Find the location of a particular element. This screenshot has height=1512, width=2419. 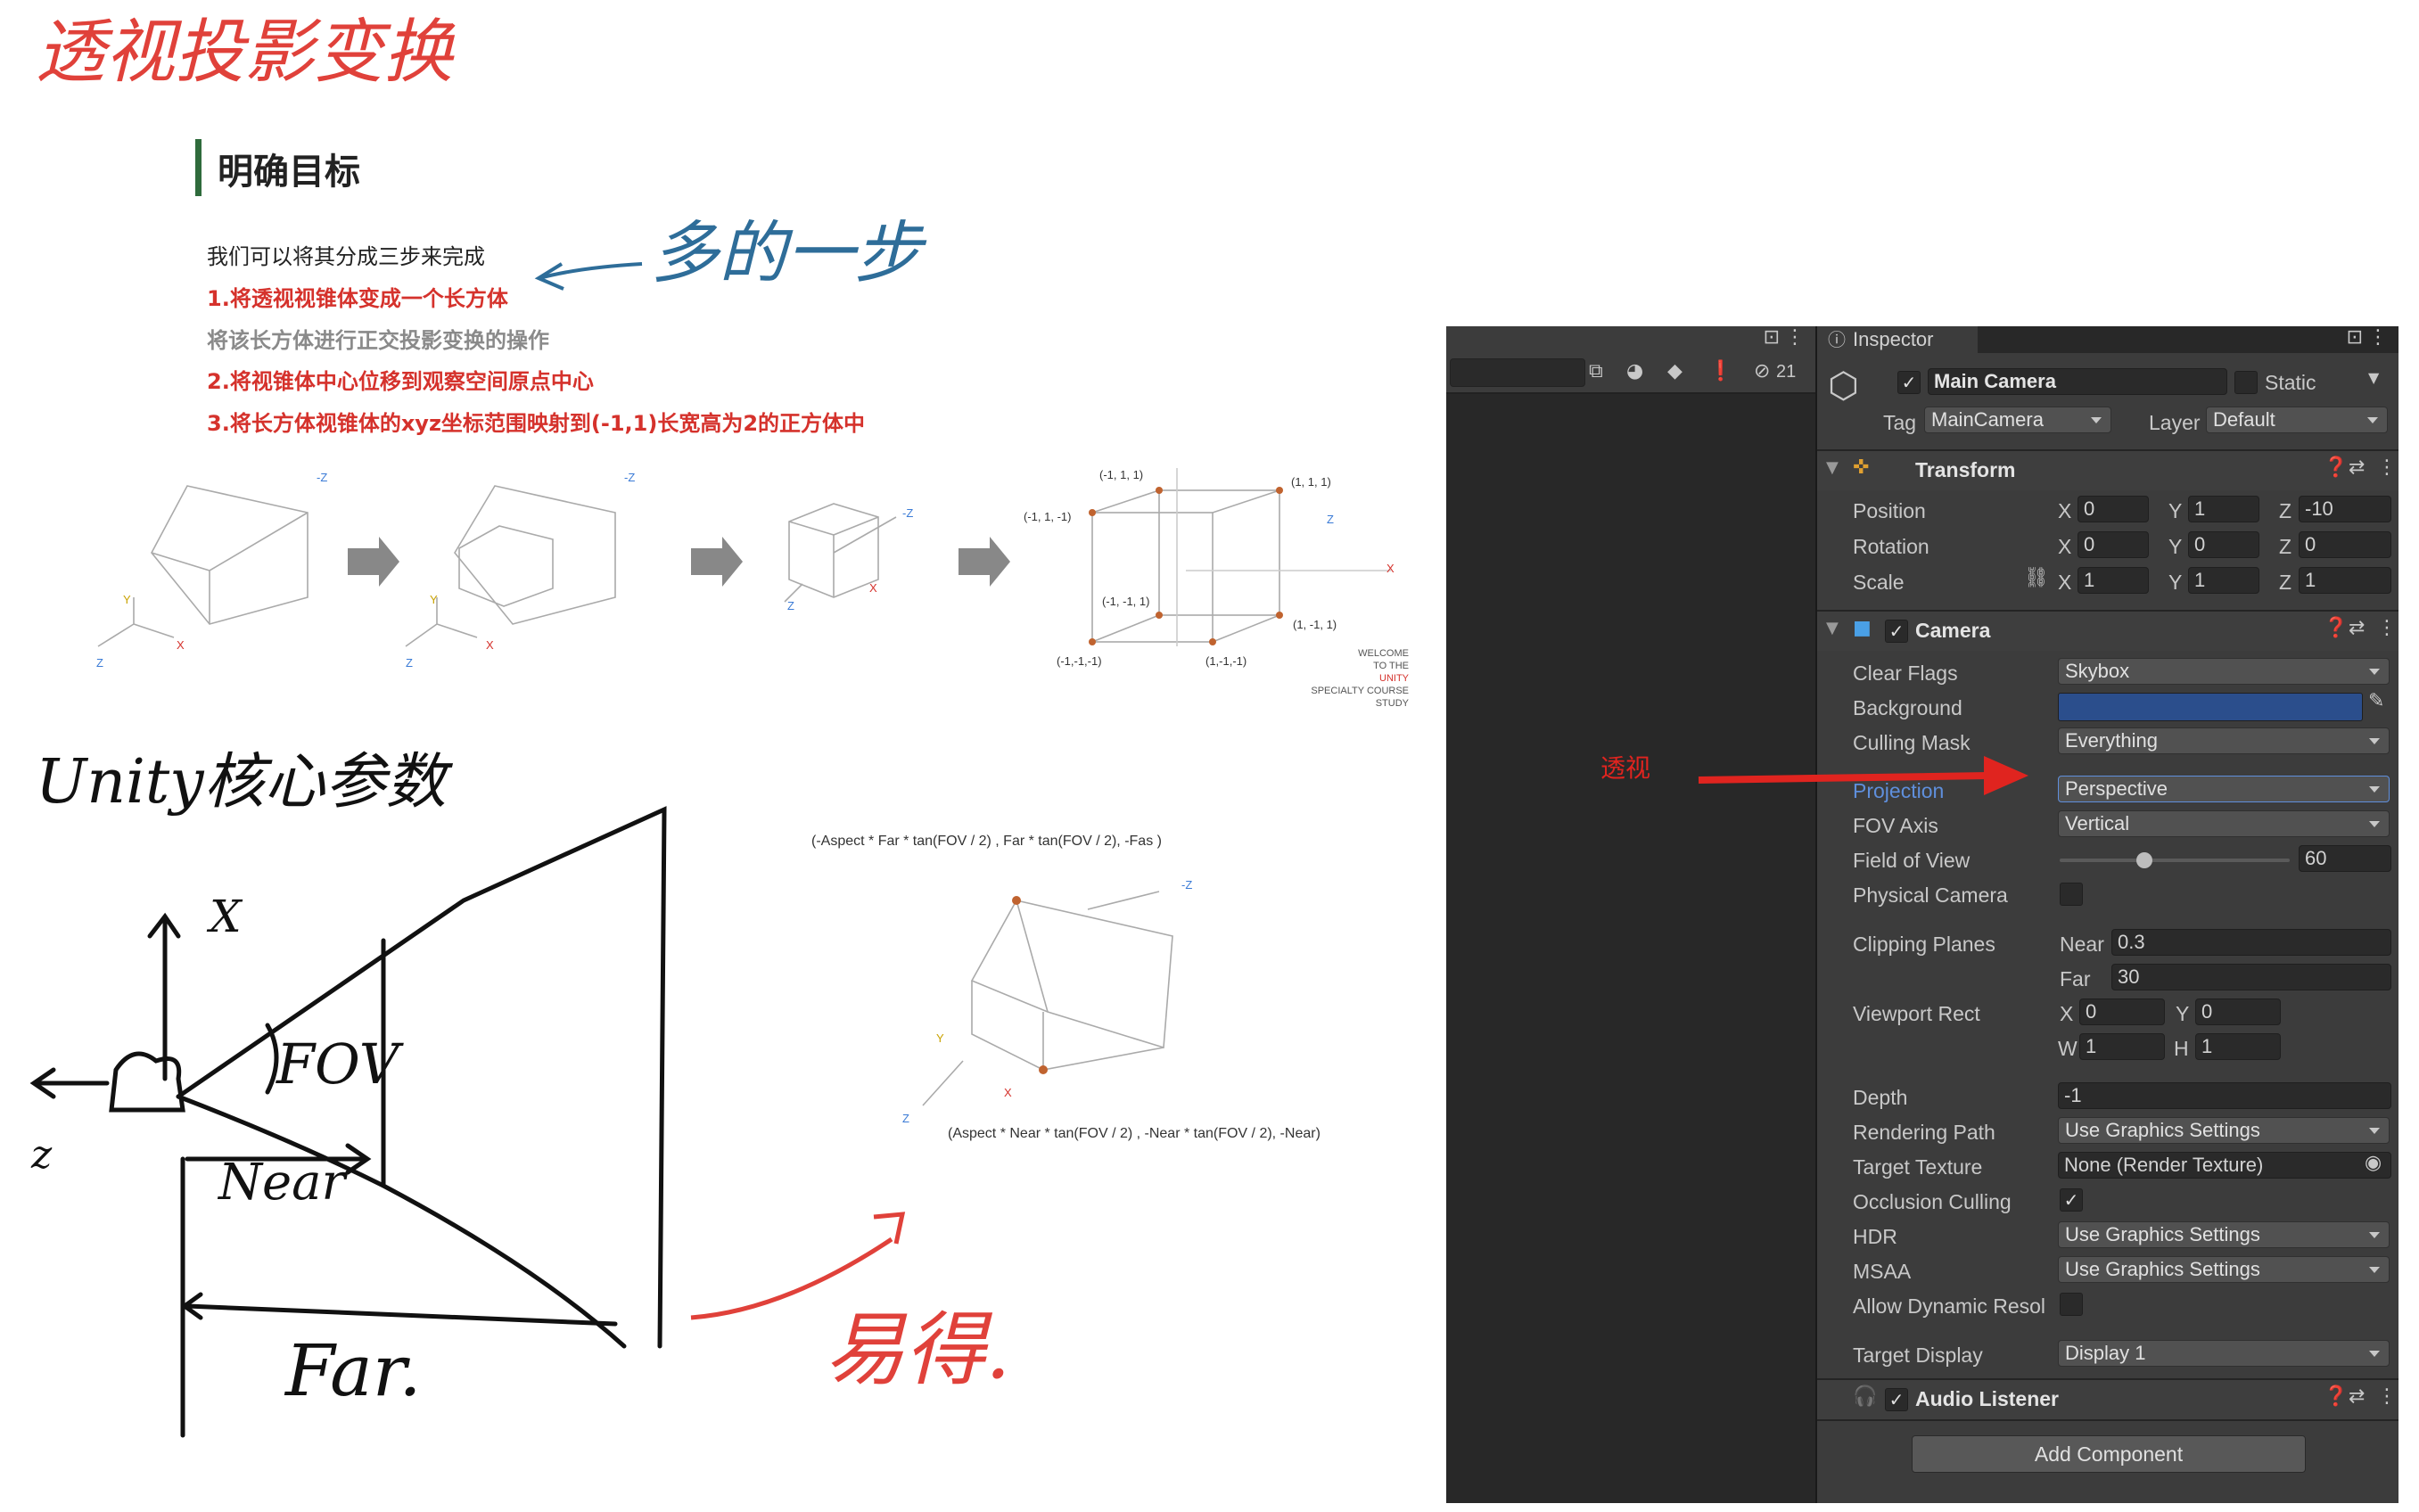

fov-slider-thumb is located at coordinates (2144, 860).